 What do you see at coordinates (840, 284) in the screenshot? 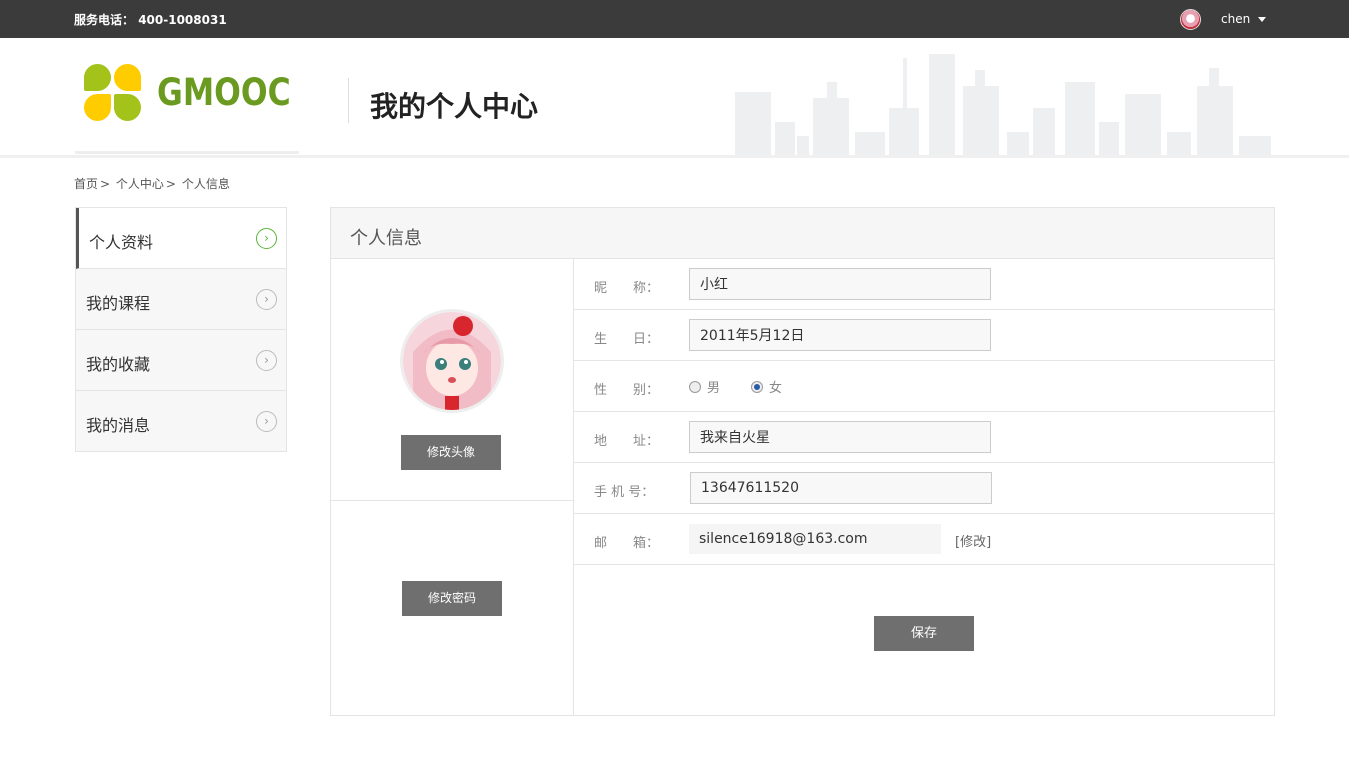
I see `nickname-input` at bounding box center [840, 284].